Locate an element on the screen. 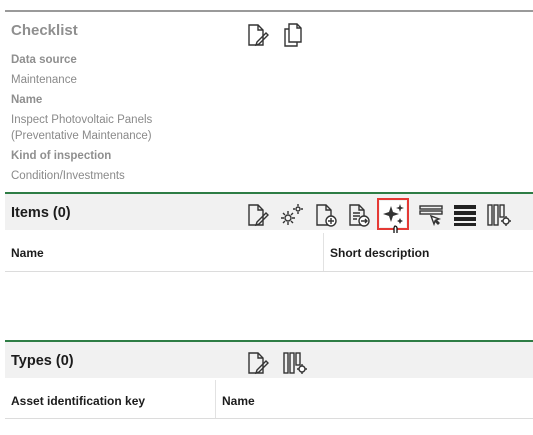 This screenshot has height=435, width=533. name-value-line-1: Inspect Photovoltaic Panels is located at coordinates (82, 120).